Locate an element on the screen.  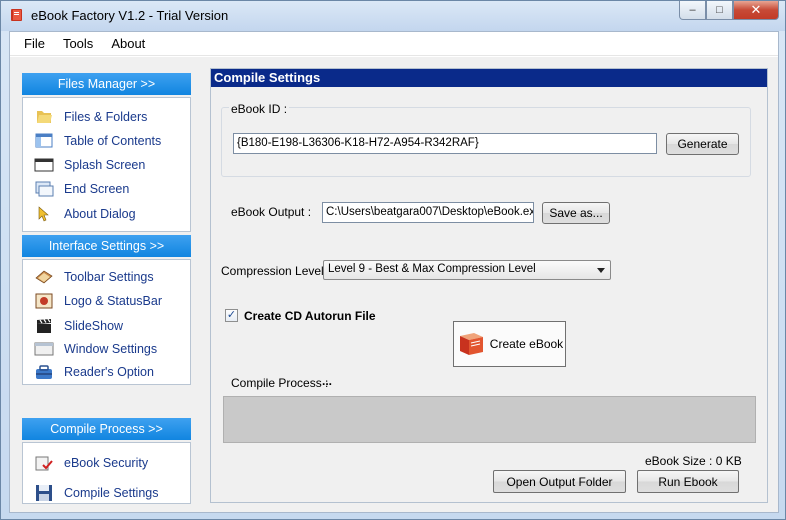
nav-label: Window Settings is located at coordinates (111, 349).